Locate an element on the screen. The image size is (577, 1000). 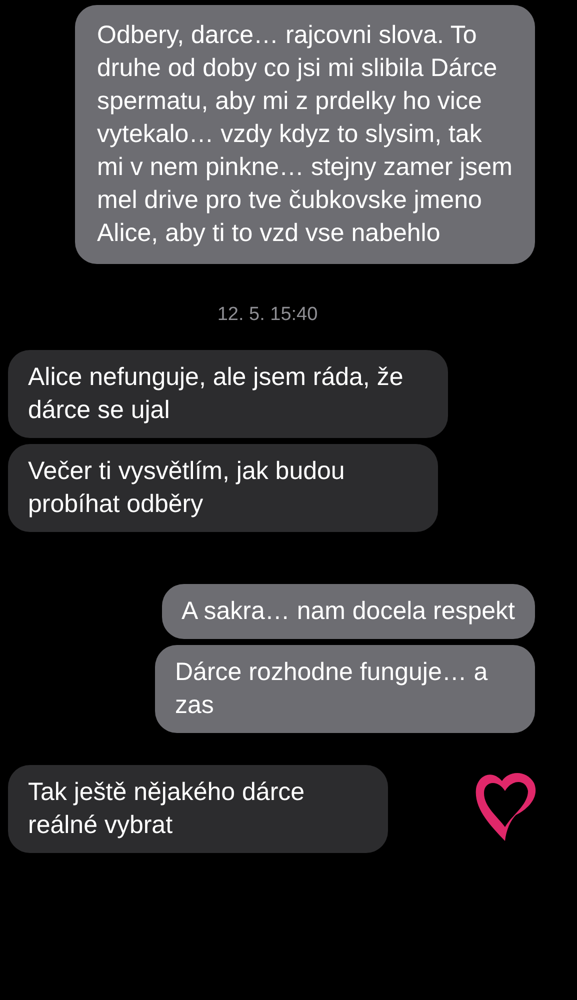
received-message: Alice nefunguje, ale jsem ráda, že dárce se ujal is located at coordinates (228, 394).